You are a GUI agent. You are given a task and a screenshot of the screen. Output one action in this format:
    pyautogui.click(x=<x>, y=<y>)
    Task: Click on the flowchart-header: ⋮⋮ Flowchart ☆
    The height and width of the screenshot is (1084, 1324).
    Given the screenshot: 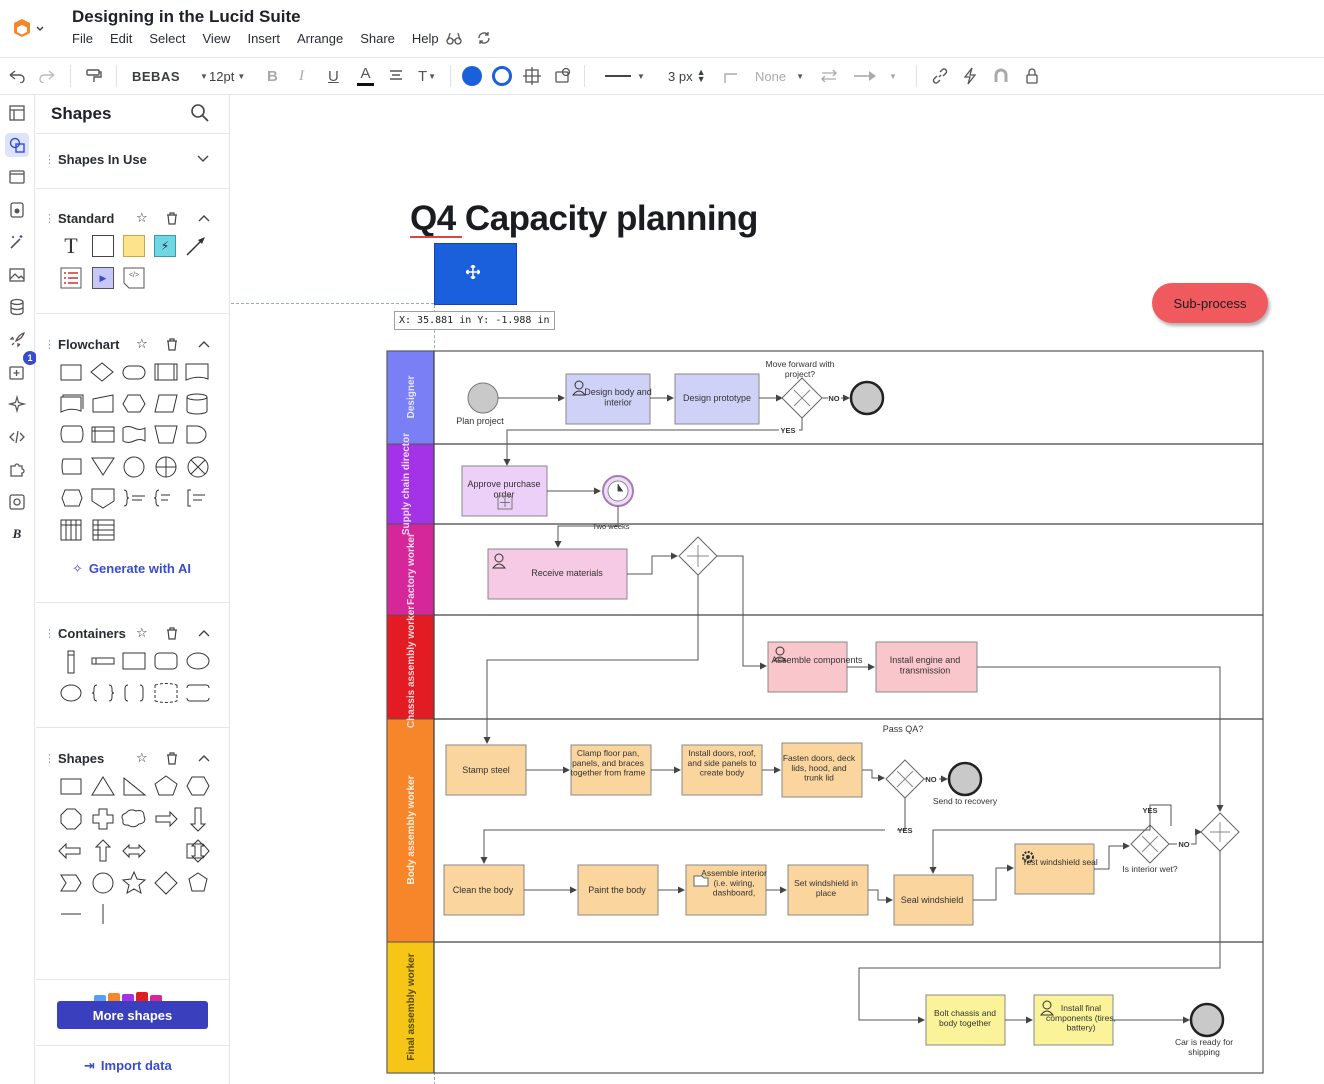 What is the action you would take?
    pyautogui.click(x=133, y=344)
    